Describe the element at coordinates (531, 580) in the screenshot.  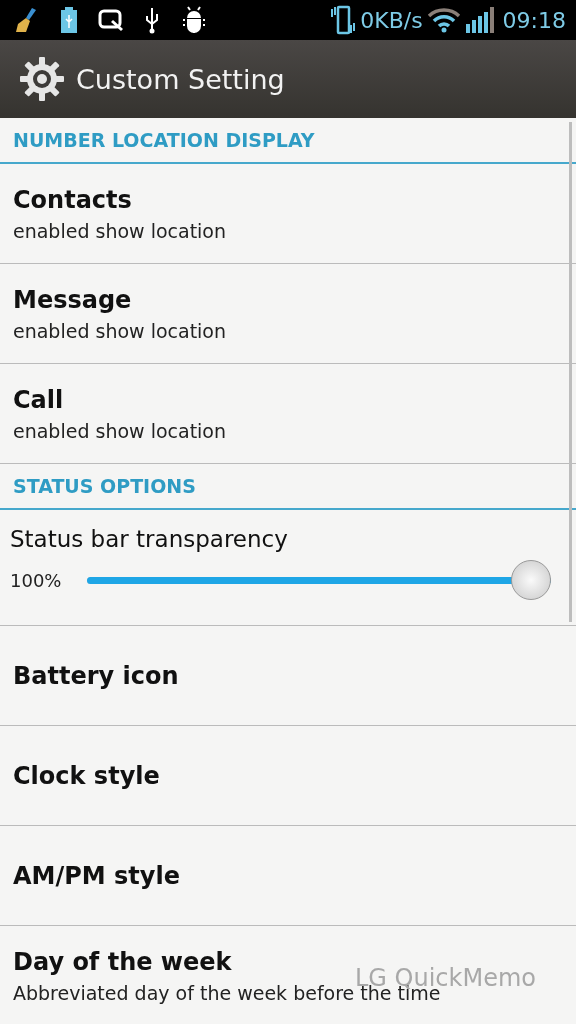
I see `slider-handle` at that location.